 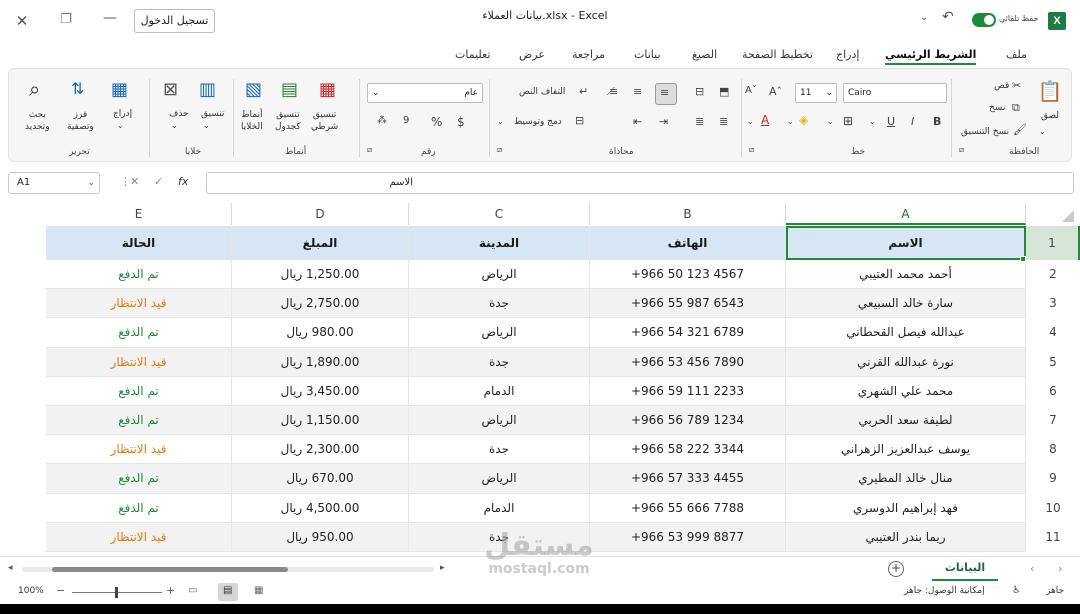 I want to click on table-cell: نورة عبدالله القرني, so click(x=906, y=362).